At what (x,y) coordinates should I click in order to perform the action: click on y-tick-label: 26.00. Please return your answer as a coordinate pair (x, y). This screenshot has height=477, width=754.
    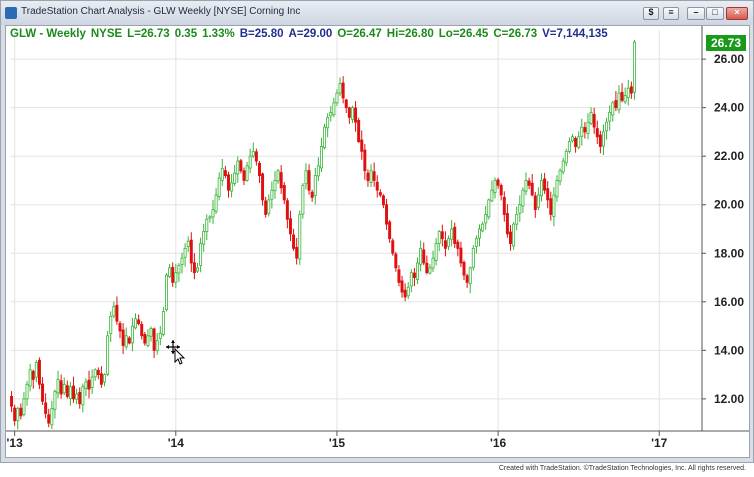
    Looking at the image, I should click on (729, 59).